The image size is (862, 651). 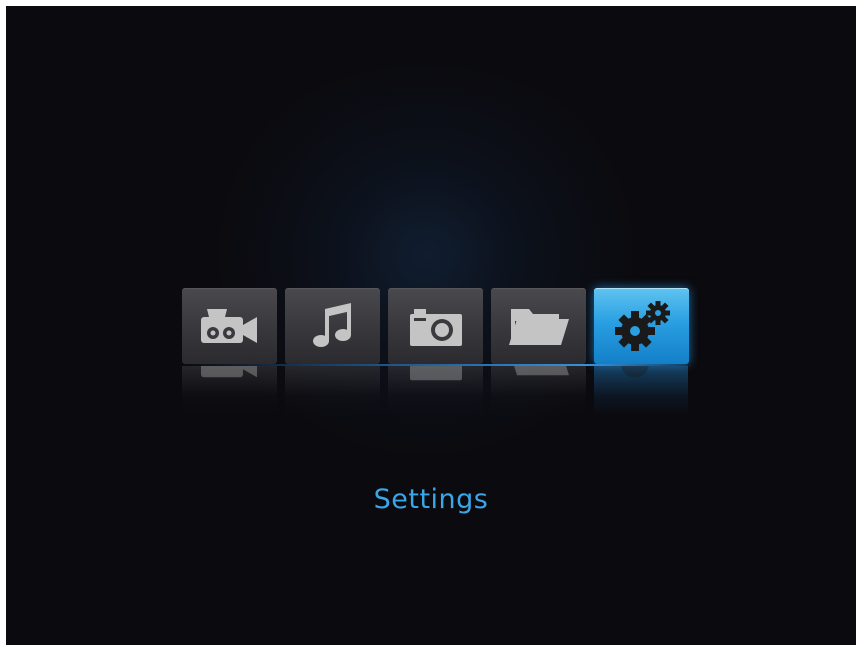 I want to click on main-menu, so click(x=435, y=326).